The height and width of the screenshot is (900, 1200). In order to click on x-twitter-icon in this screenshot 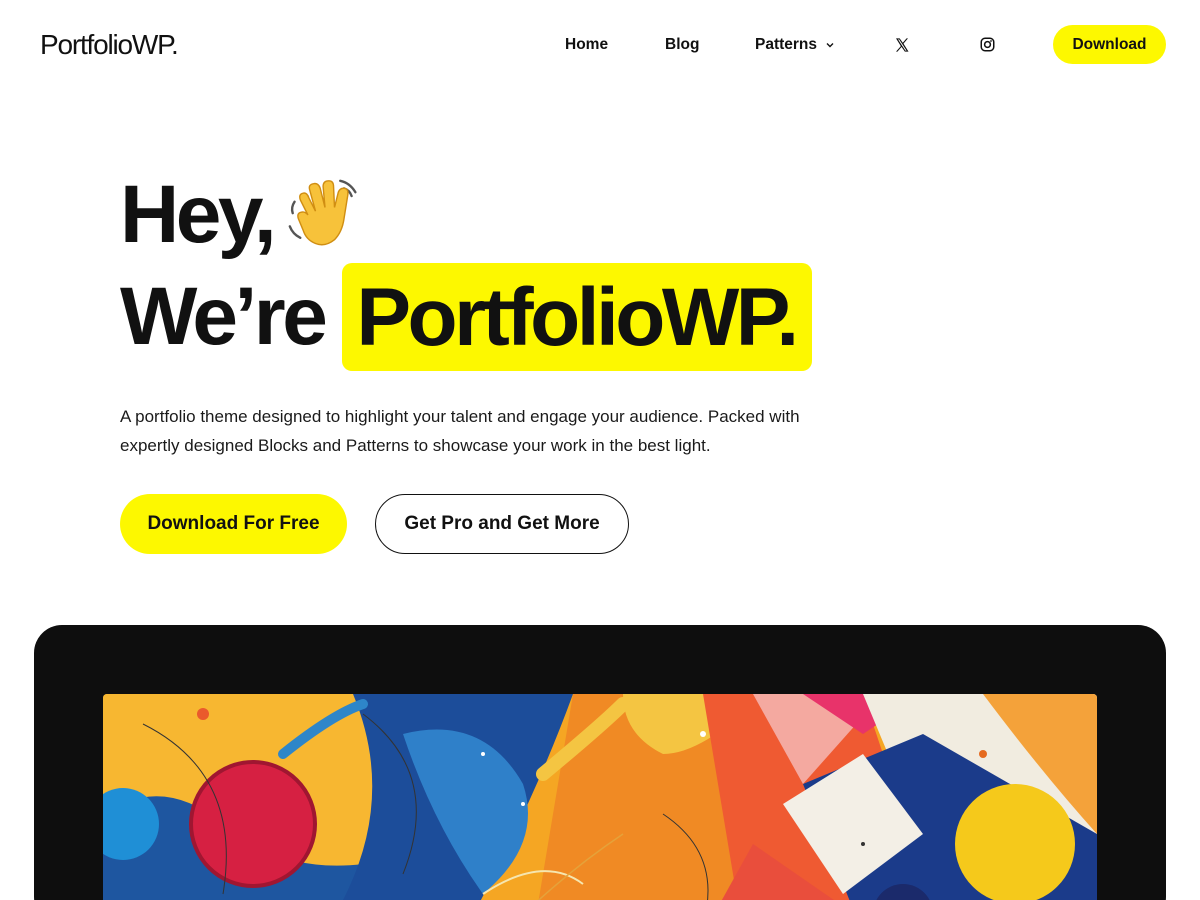, I will do `click(902, 45)`.